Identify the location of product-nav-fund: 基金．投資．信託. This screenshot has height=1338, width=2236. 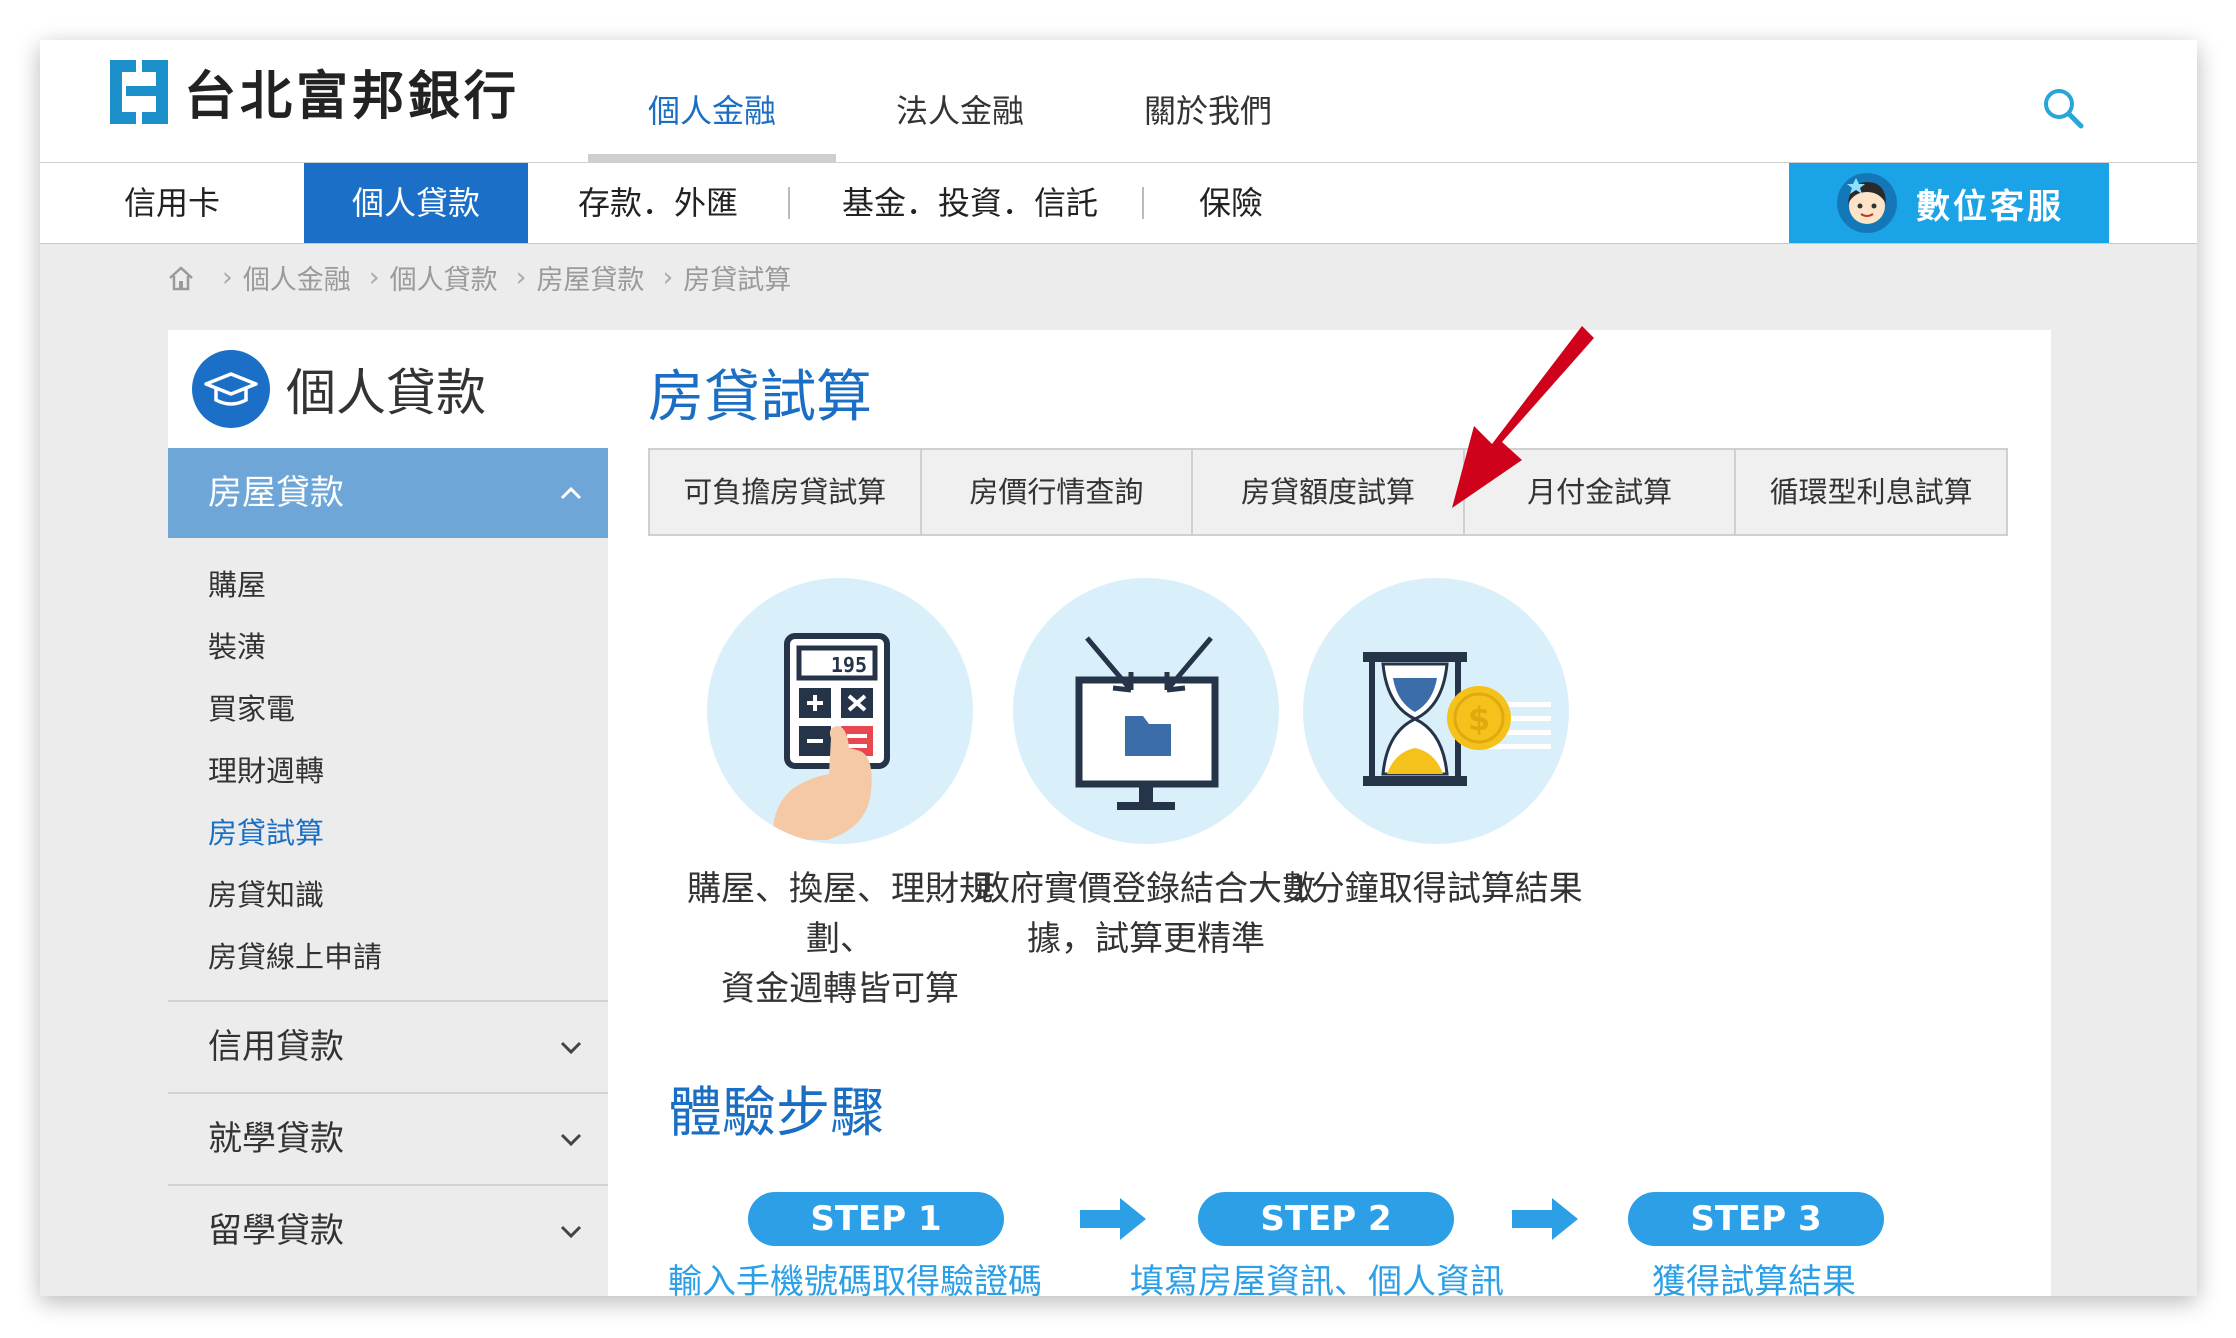
(970, 203).